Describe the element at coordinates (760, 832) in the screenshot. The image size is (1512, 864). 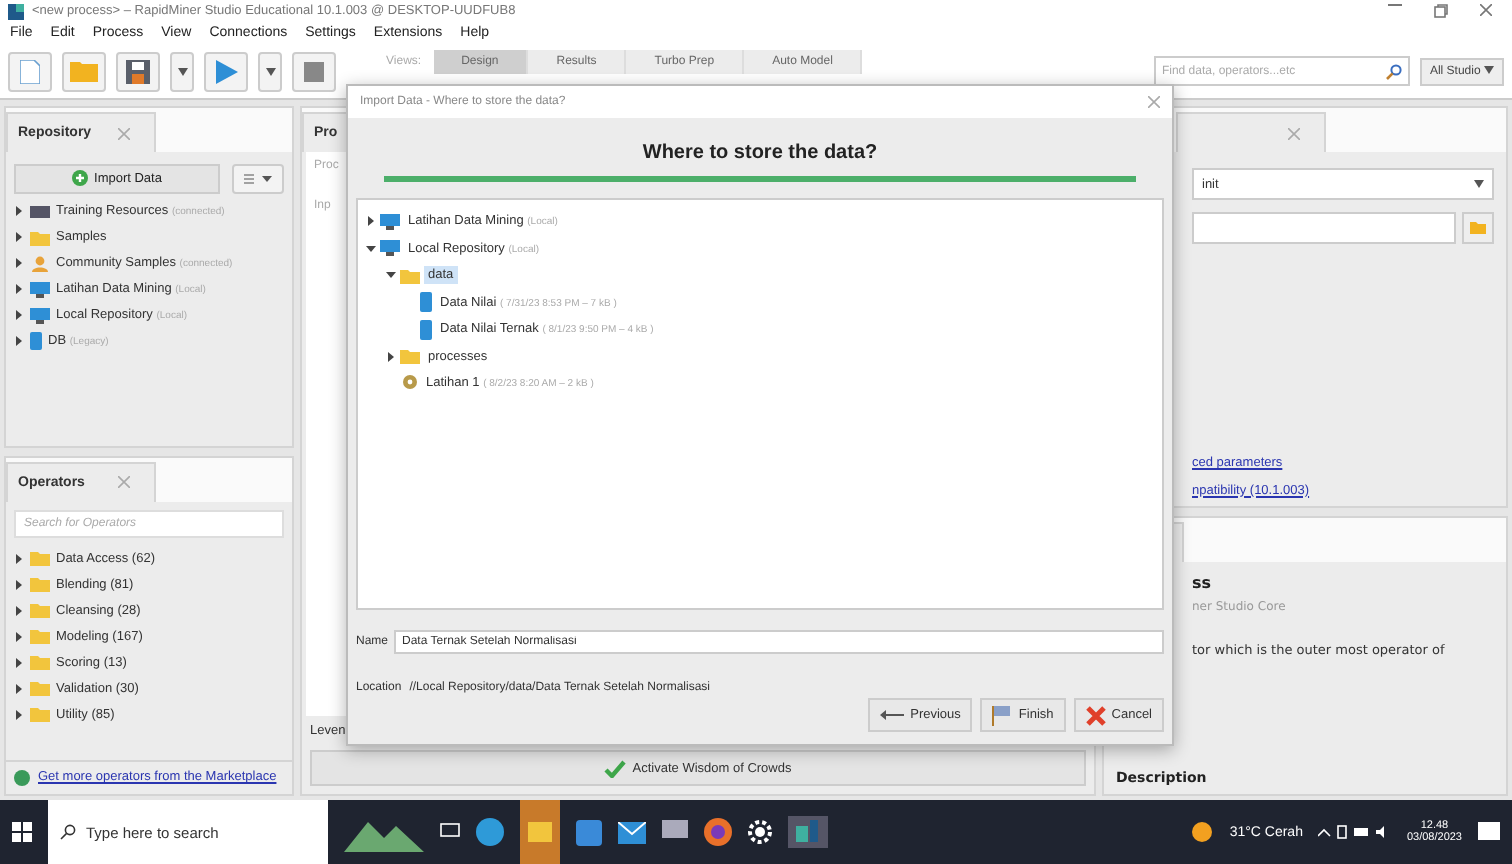
I see `settings-icon` at that location.